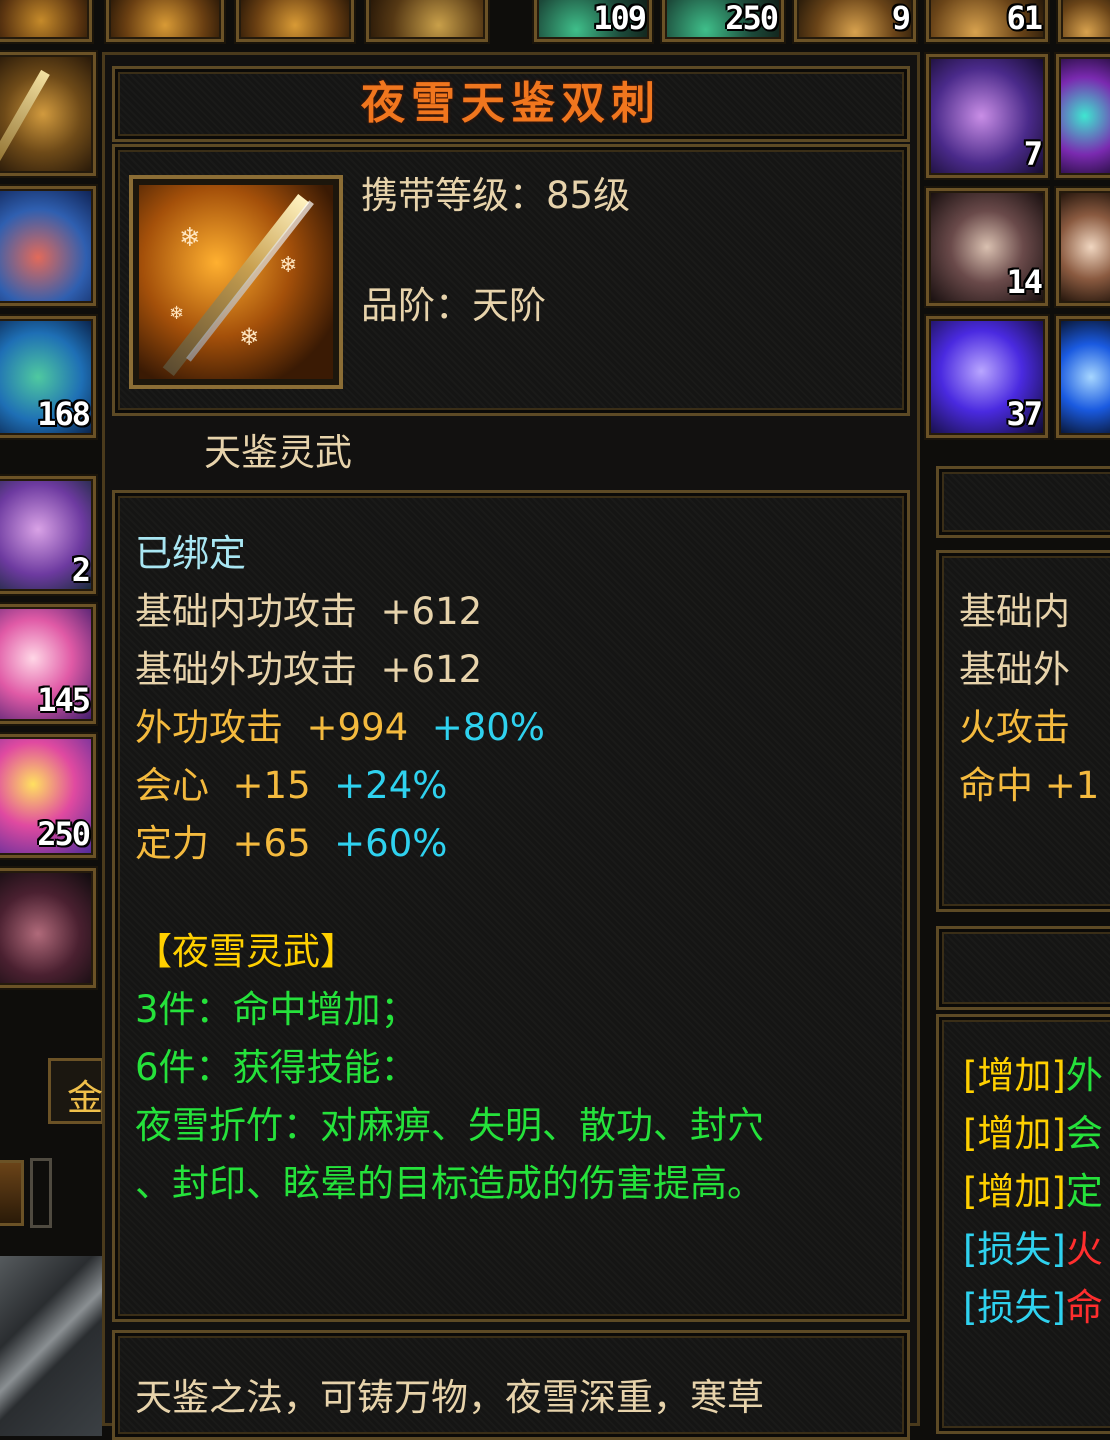 This screenshot has width=1110, height=1440. I want to click on skill-desc-line: 夜雪折竹：对麻痹、失明、散功、封穴, so click(449, 1125).